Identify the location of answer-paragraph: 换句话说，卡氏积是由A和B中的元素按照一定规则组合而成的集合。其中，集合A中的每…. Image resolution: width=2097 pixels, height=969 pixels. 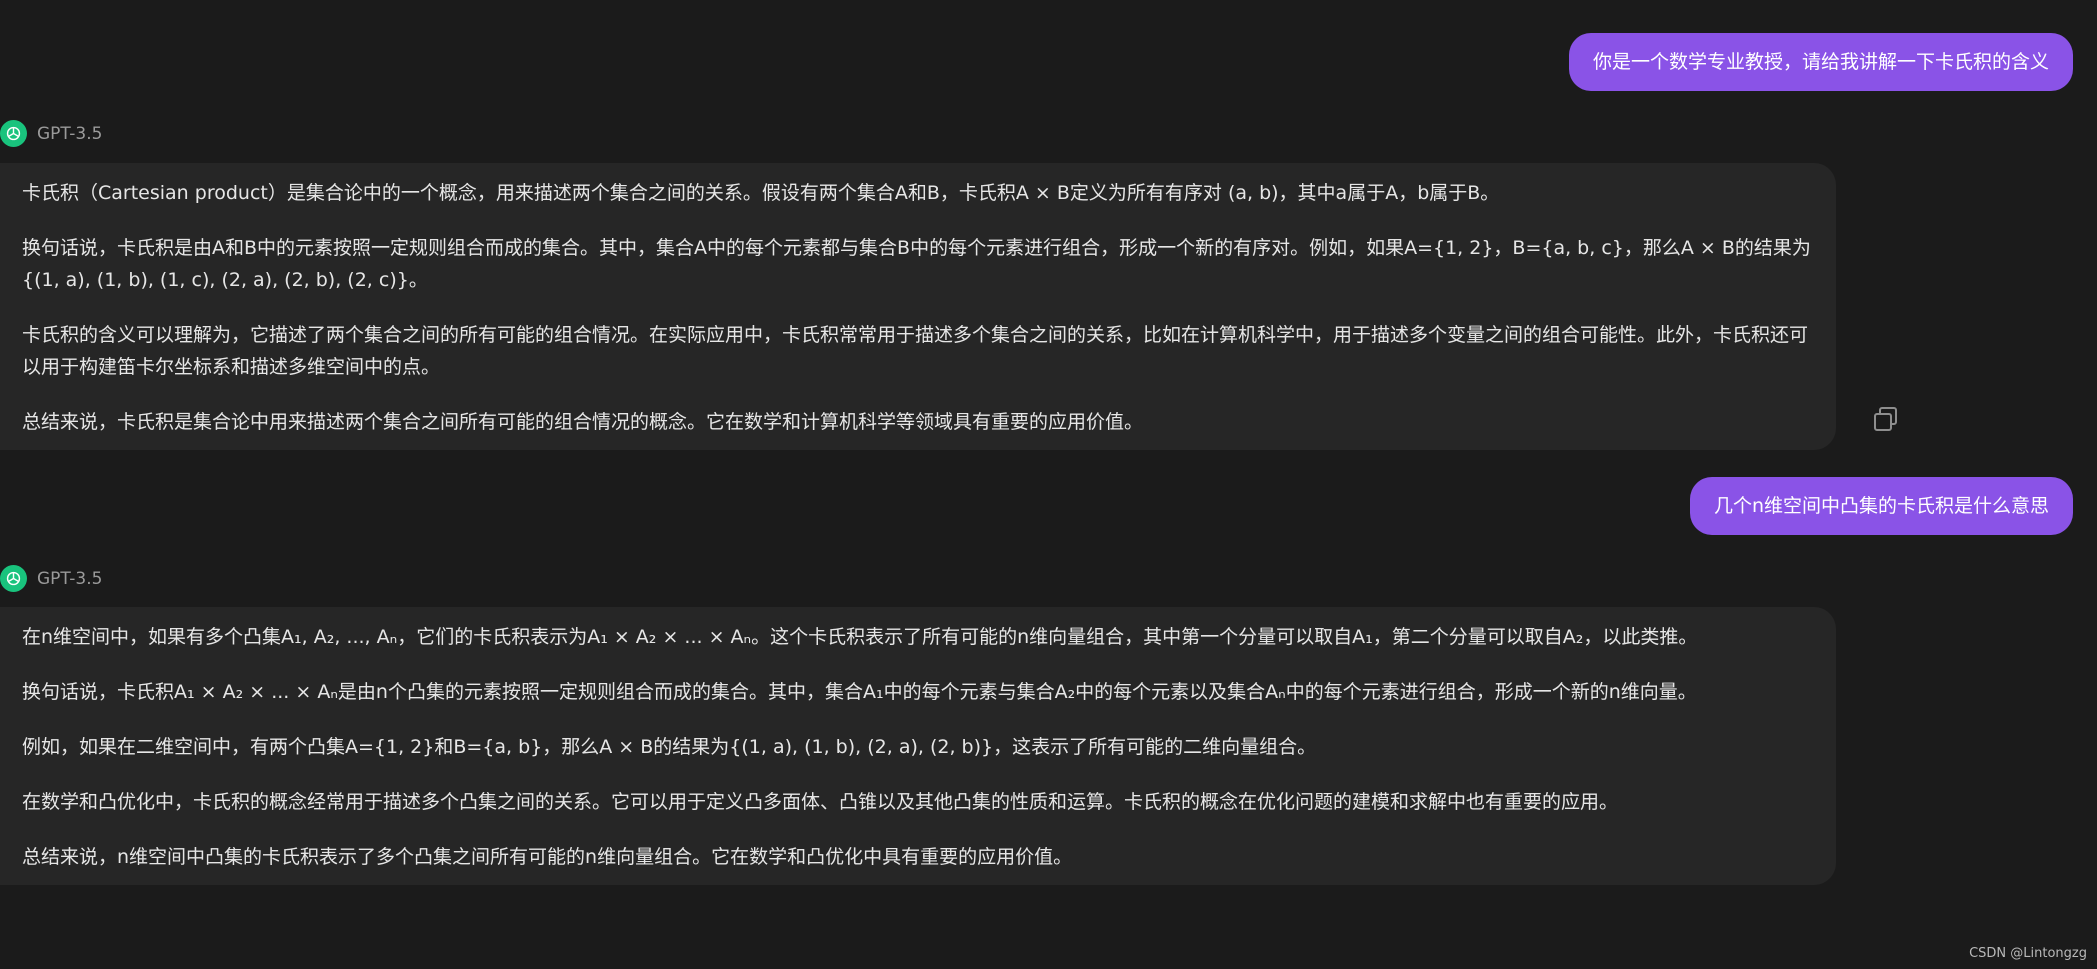
(916, 264).